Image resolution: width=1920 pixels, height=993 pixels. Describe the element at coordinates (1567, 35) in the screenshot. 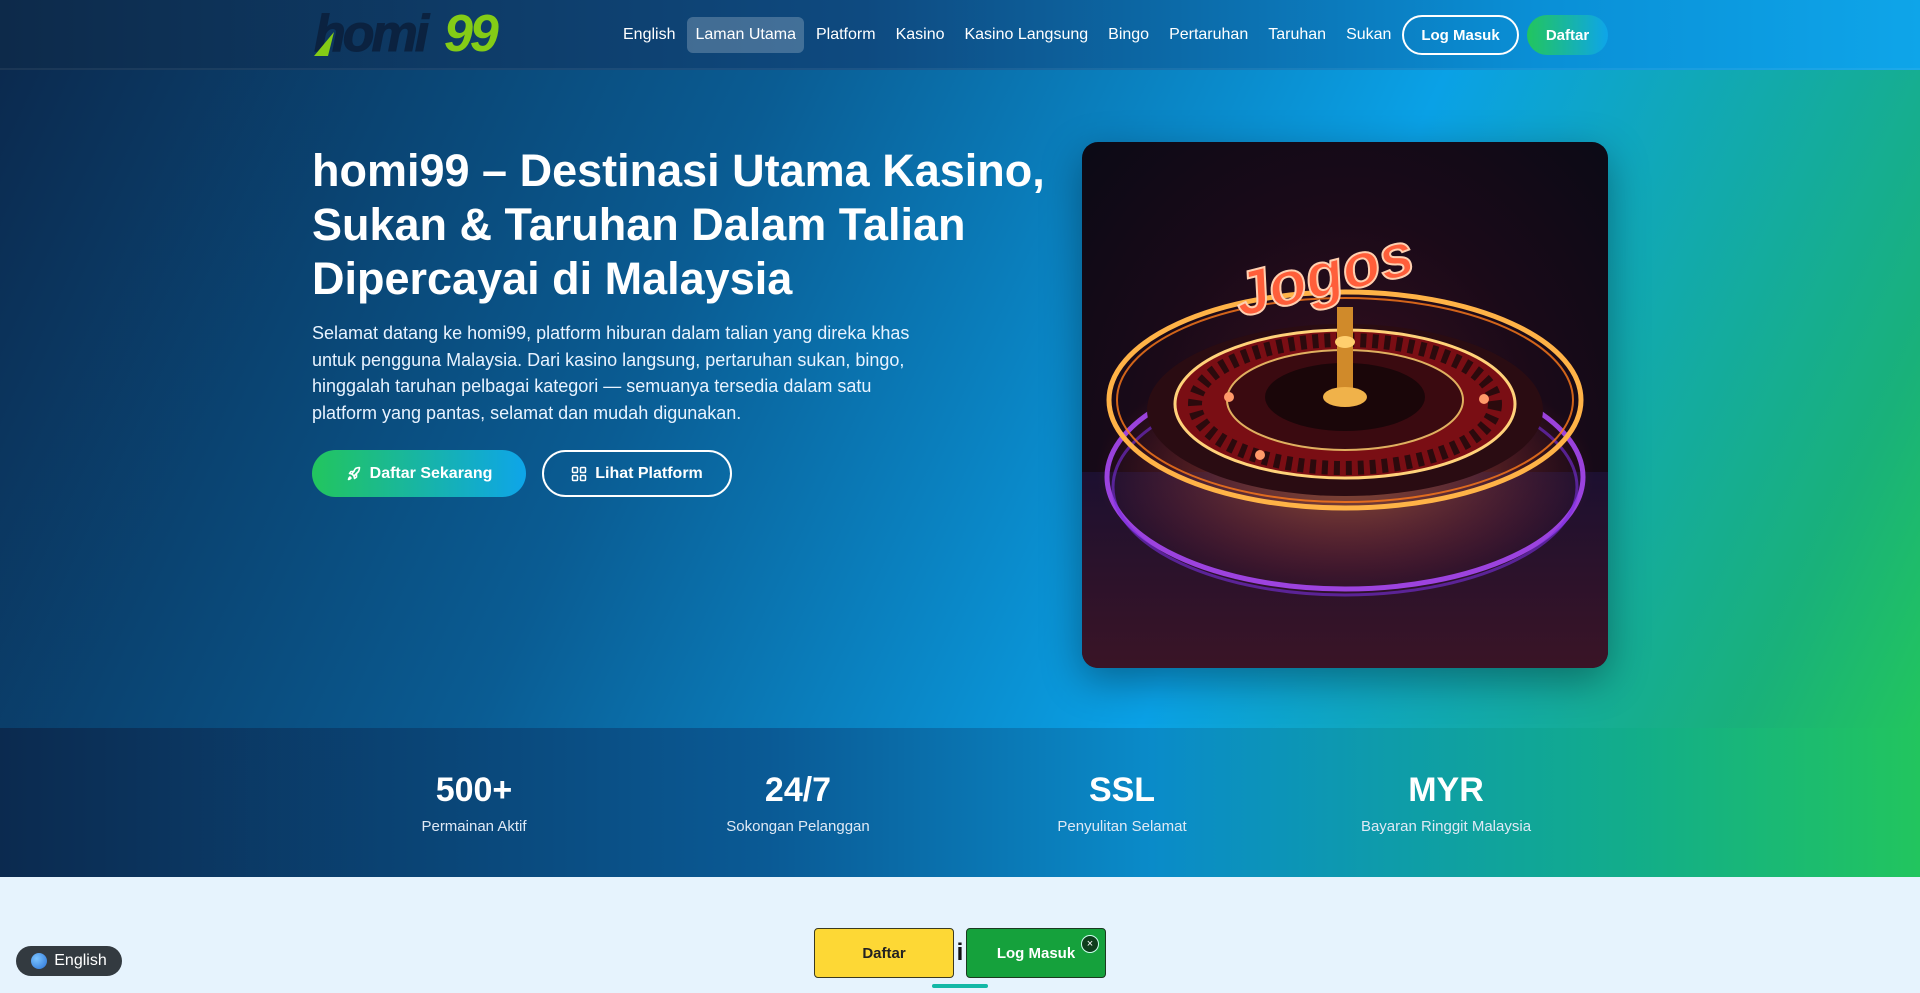

I see `header-register-button: Daftar` at that location.